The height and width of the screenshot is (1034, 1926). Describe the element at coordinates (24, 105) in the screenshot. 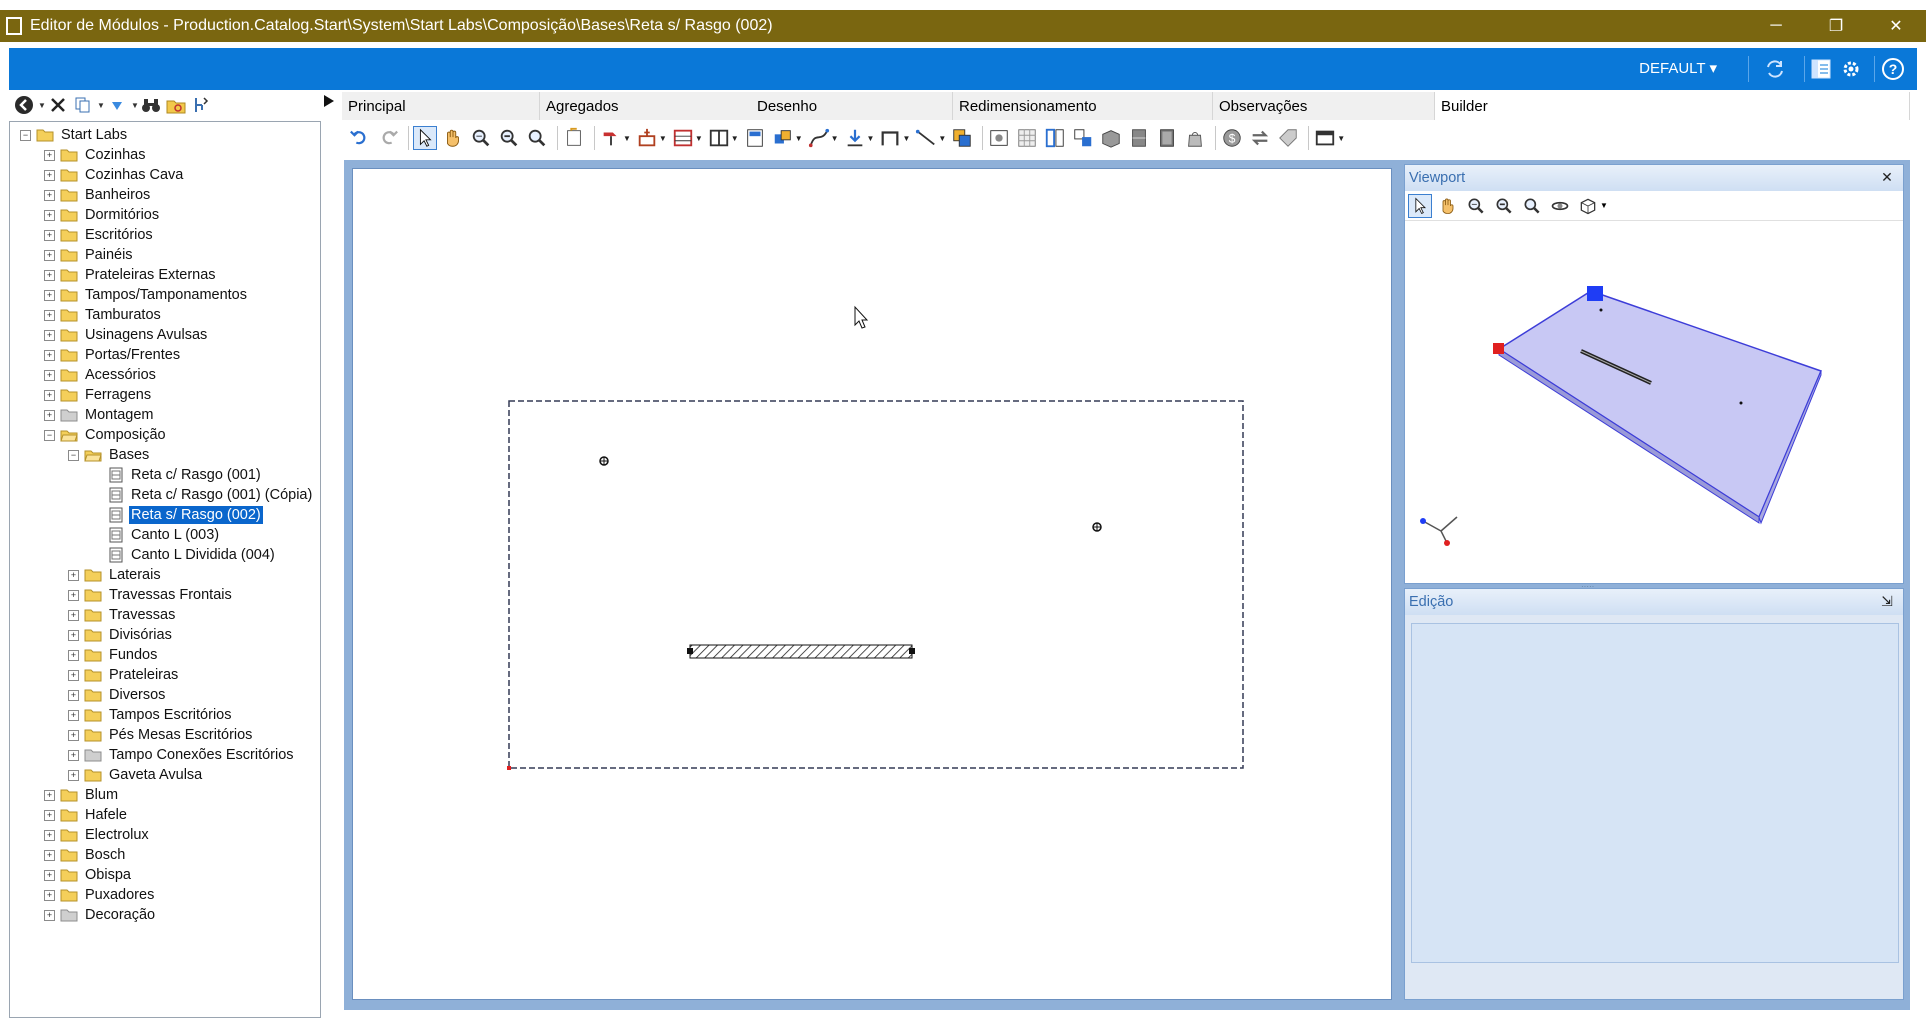

I see `back-icon` at that location.